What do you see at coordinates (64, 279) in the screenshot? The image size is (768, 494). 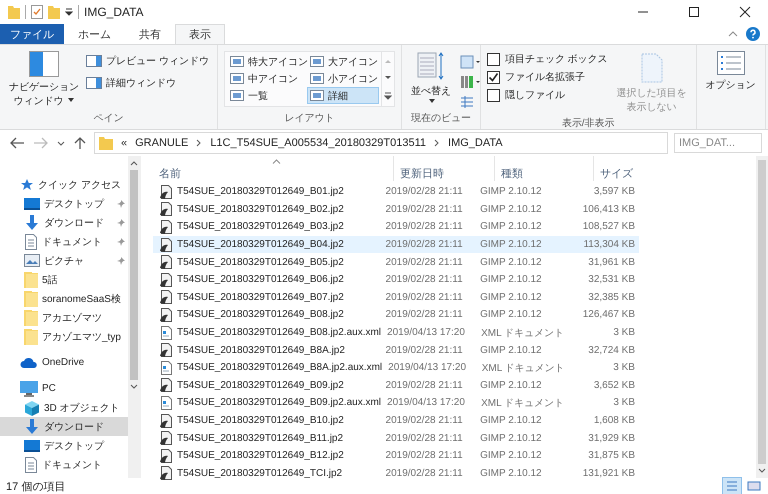 I see `nav-item: 5話` at bounding box center [64, 279].